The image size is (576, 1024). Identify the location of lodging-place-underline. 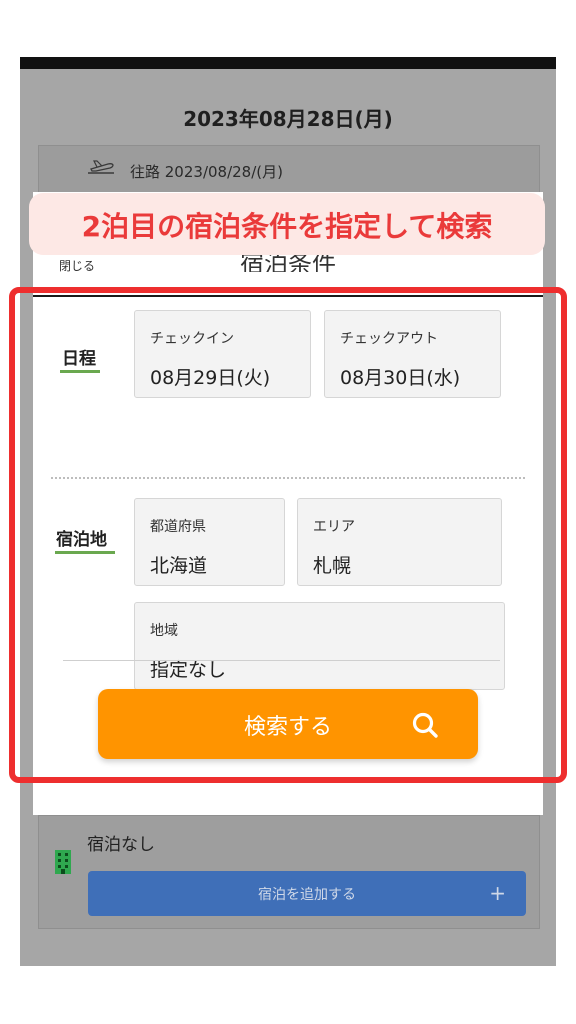
(85, 552).